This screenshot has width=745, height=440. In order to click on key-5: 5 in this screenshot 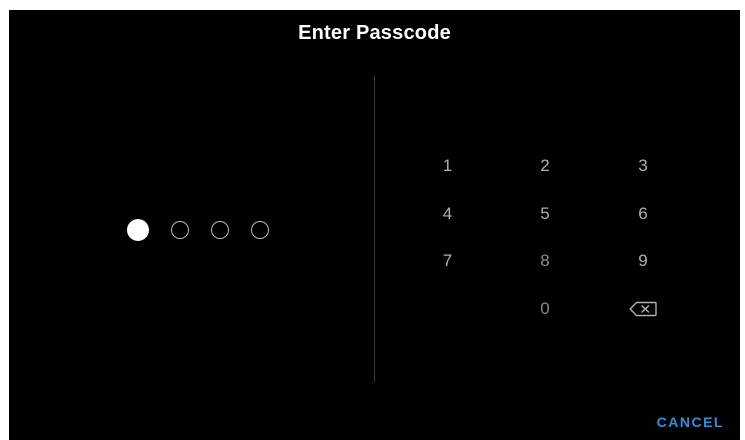, I will do `click(545, 213)`.